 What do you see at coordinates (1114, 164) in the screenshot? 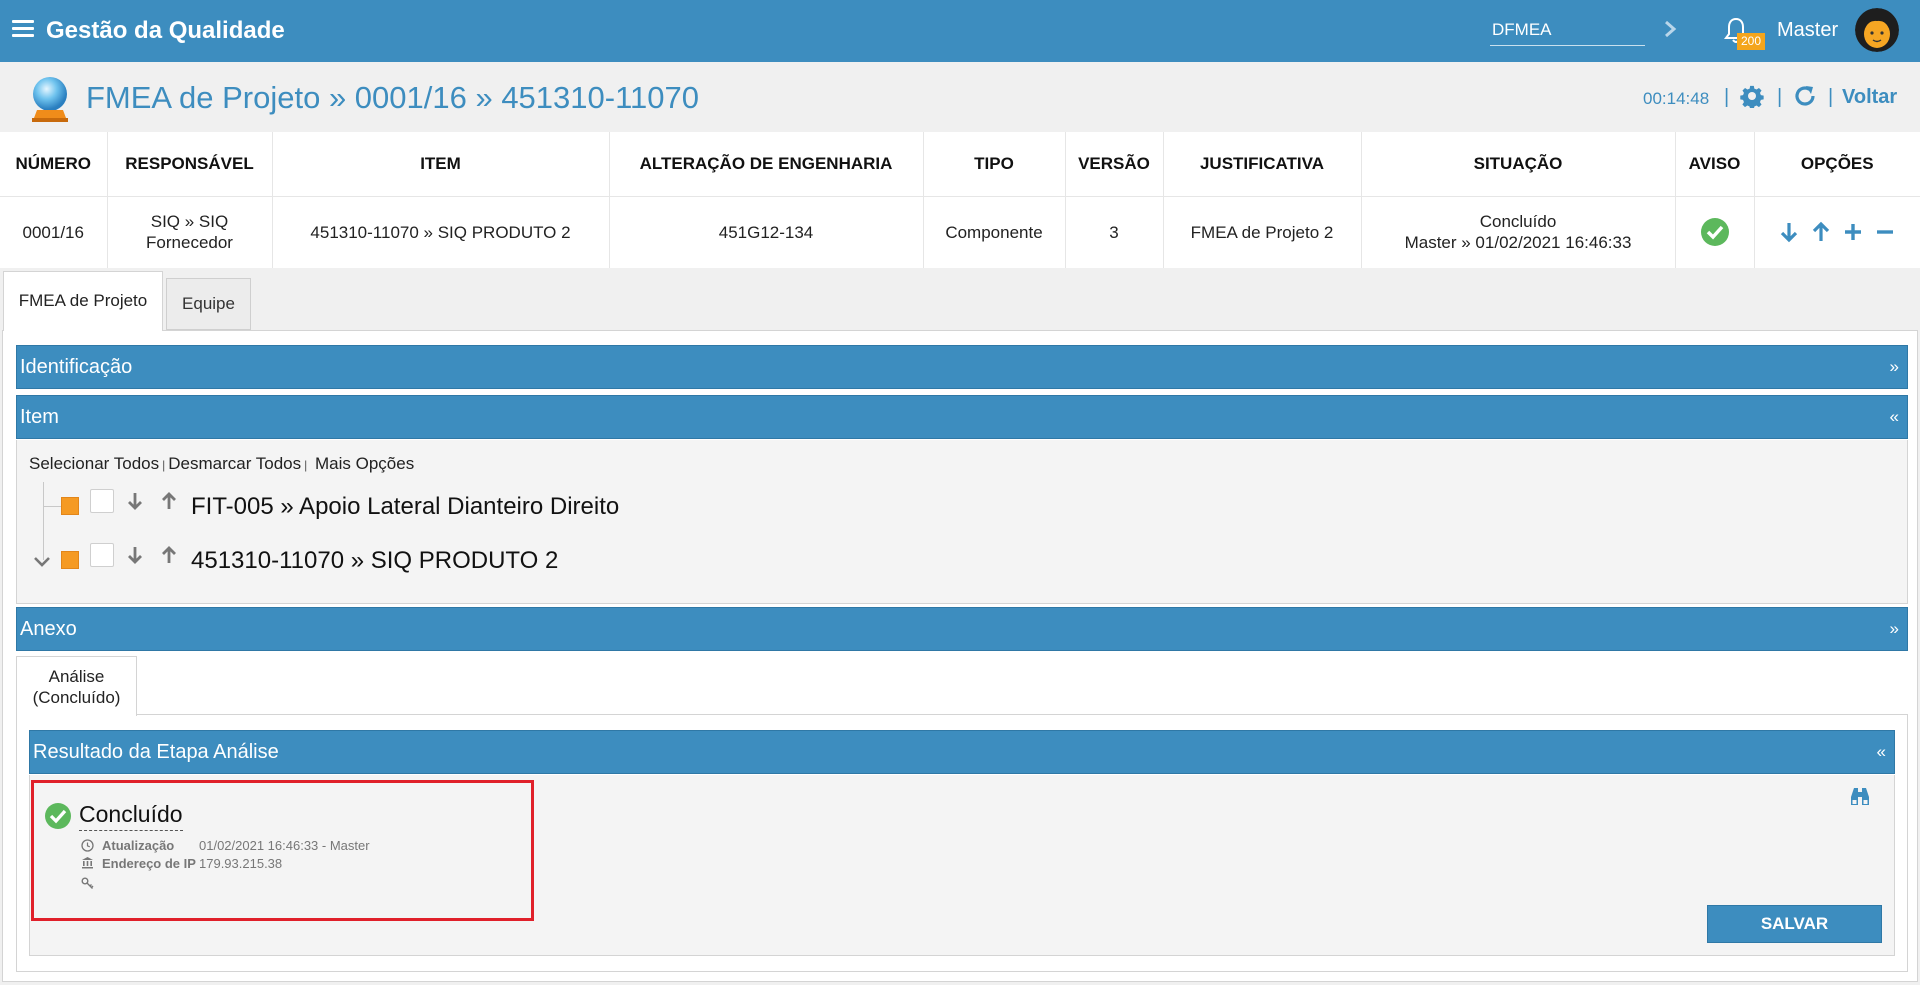
I see `column-header: VERSÃO` at bounding box center [1114, 164].